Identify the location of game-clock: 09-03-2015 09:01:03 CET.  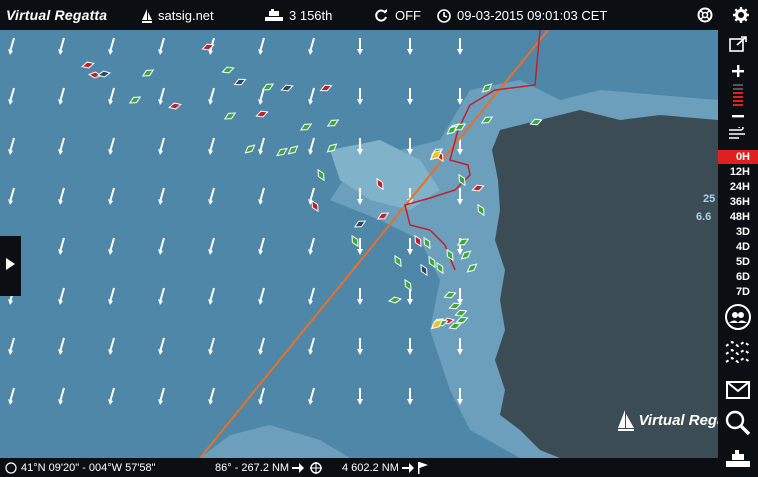
(522, 15).